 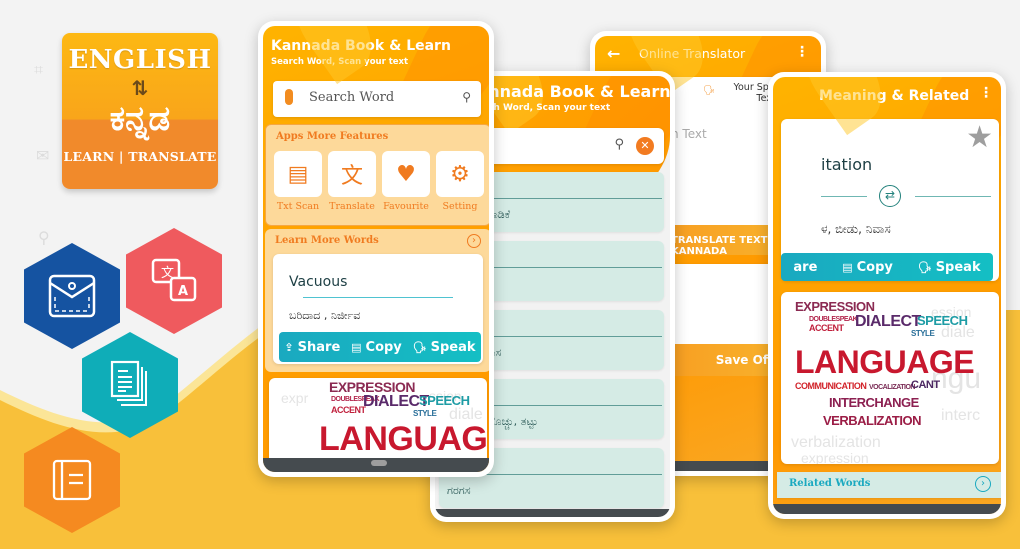 I want to click on features-grid: ▤ Txt Scan 文 Translate ♥ Favourite ⚙ Setting, so click(x=379, y=181).